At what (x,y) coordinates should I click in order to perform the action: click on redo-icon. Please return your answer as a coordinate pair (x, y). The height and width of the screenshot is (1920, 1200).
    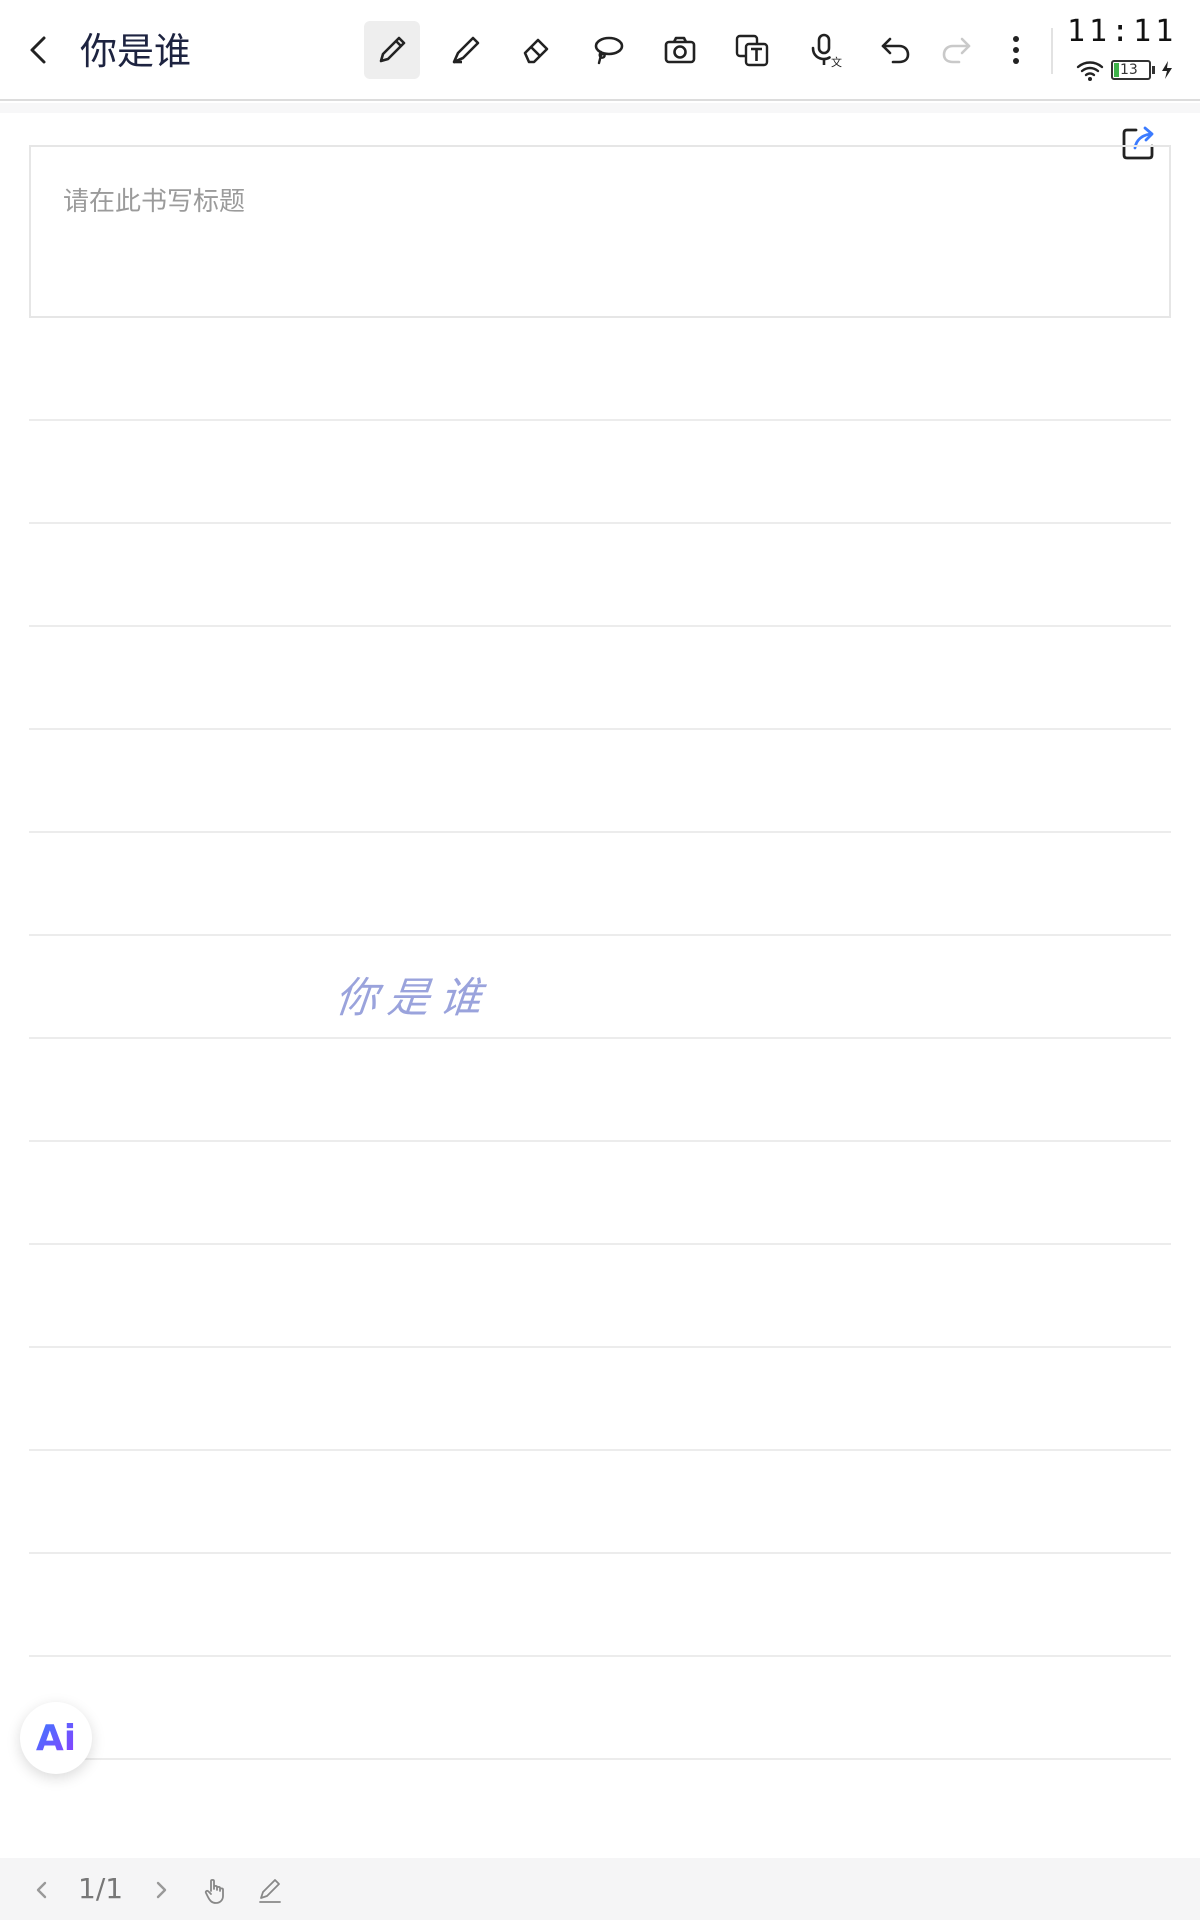
    Looking at the image, I should click on (956, 50).